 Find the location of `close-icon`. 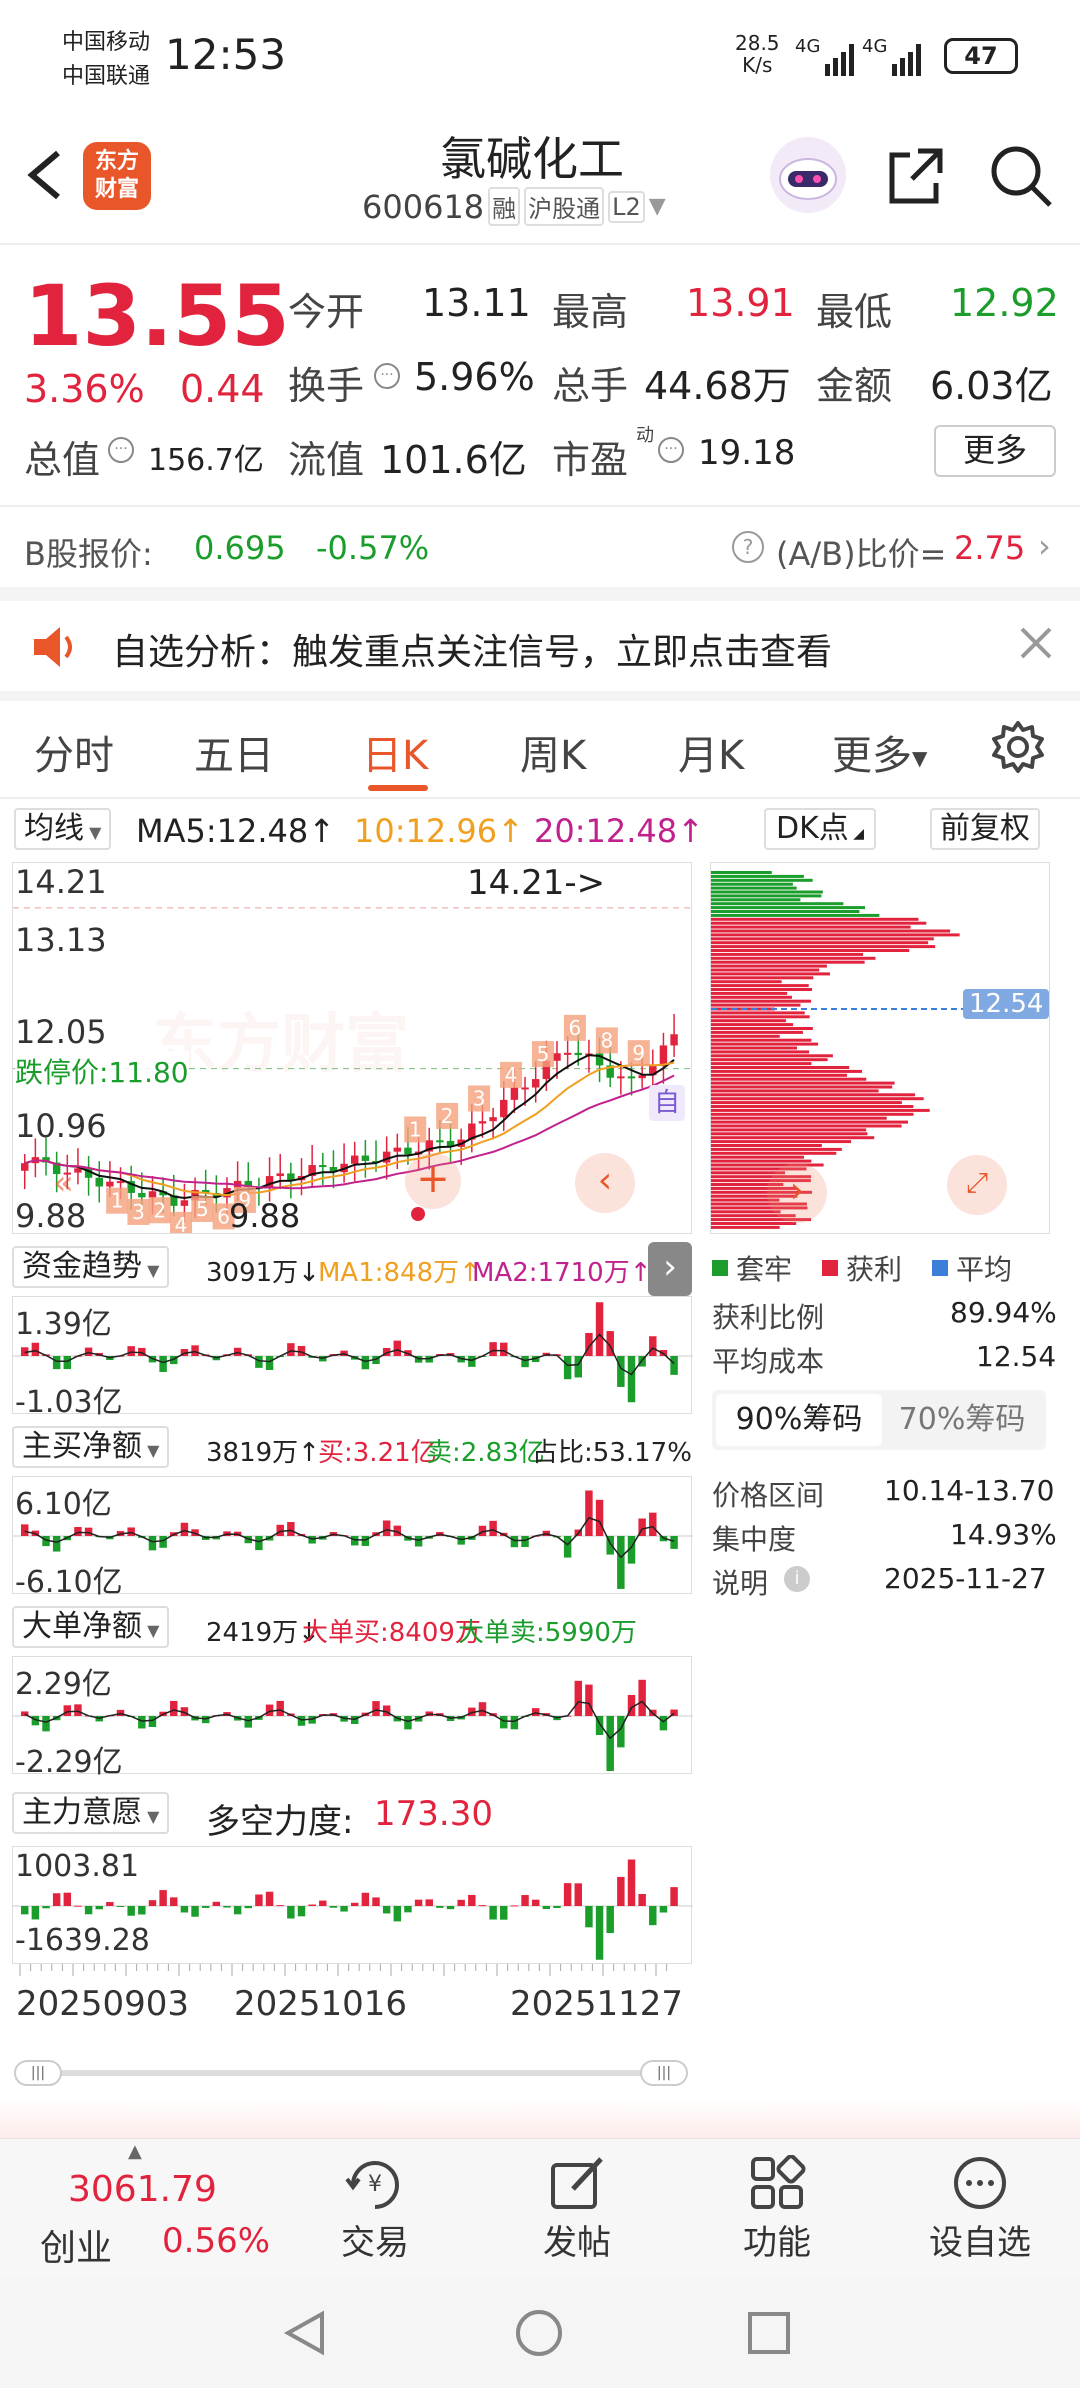

close-icon is located at coordinates (1036, 645).